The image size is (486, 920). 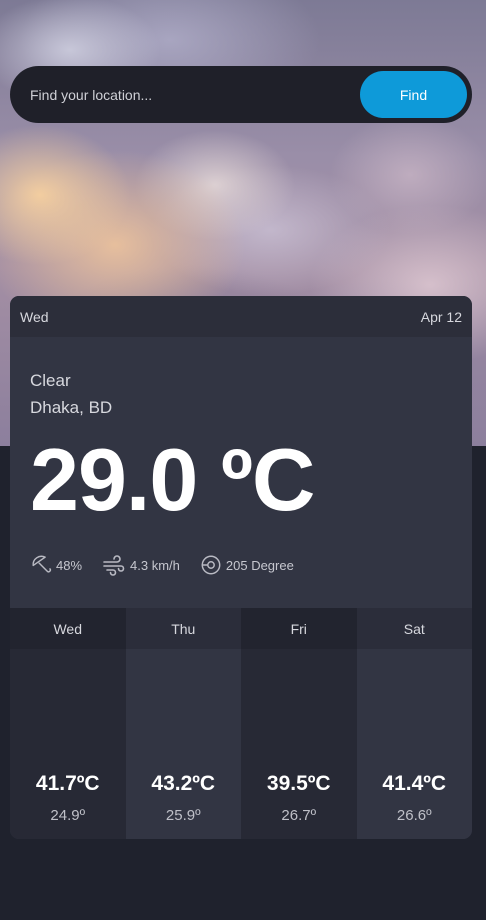 I want to click on weather-stats: 48% 4.3 km/h 205 Degree, so click(x=172, y=565).